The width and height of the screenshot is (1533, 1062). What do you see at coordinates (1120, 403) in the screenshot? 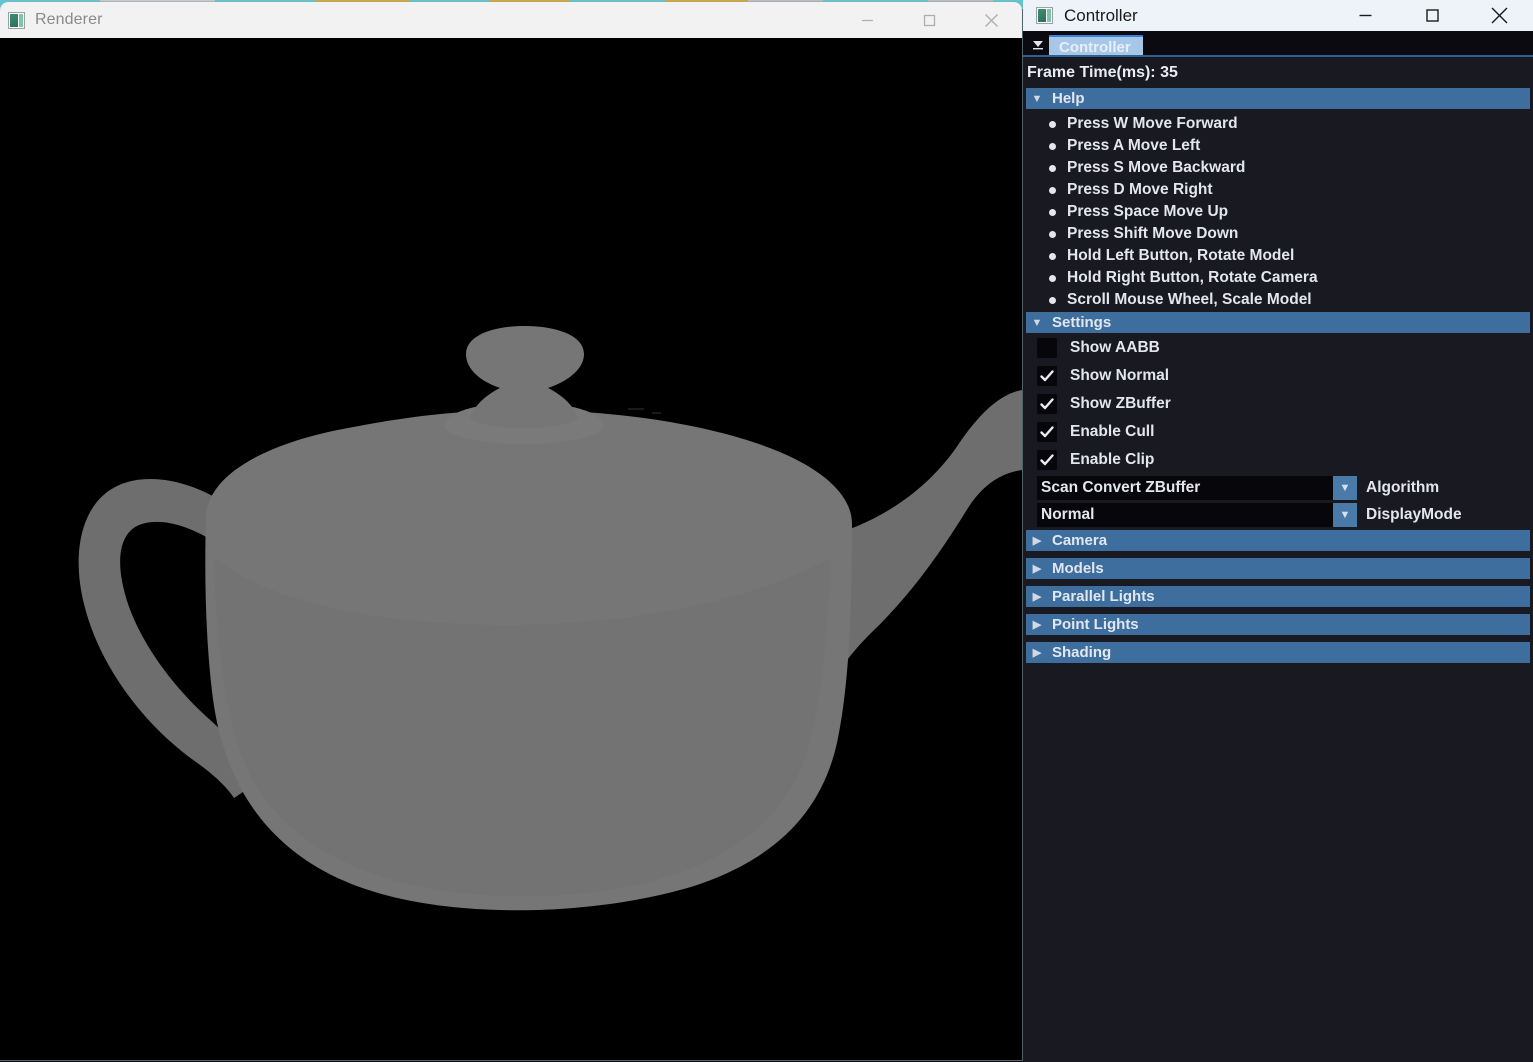
I see `checkbox-label: Show ZBuffer` at bounding box center [1120, 403].